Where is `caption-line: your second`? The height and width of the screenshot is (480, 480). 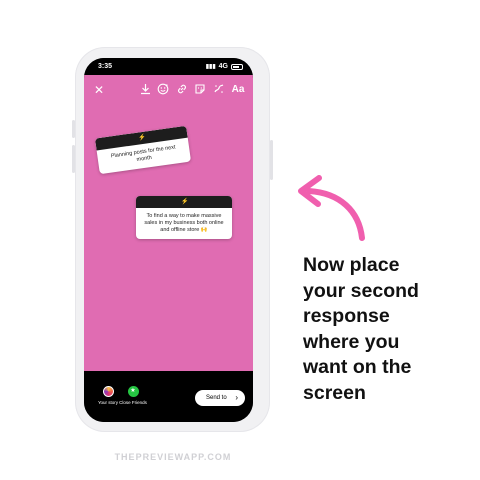 caption-line: your second is located at coordinates (361, 290).